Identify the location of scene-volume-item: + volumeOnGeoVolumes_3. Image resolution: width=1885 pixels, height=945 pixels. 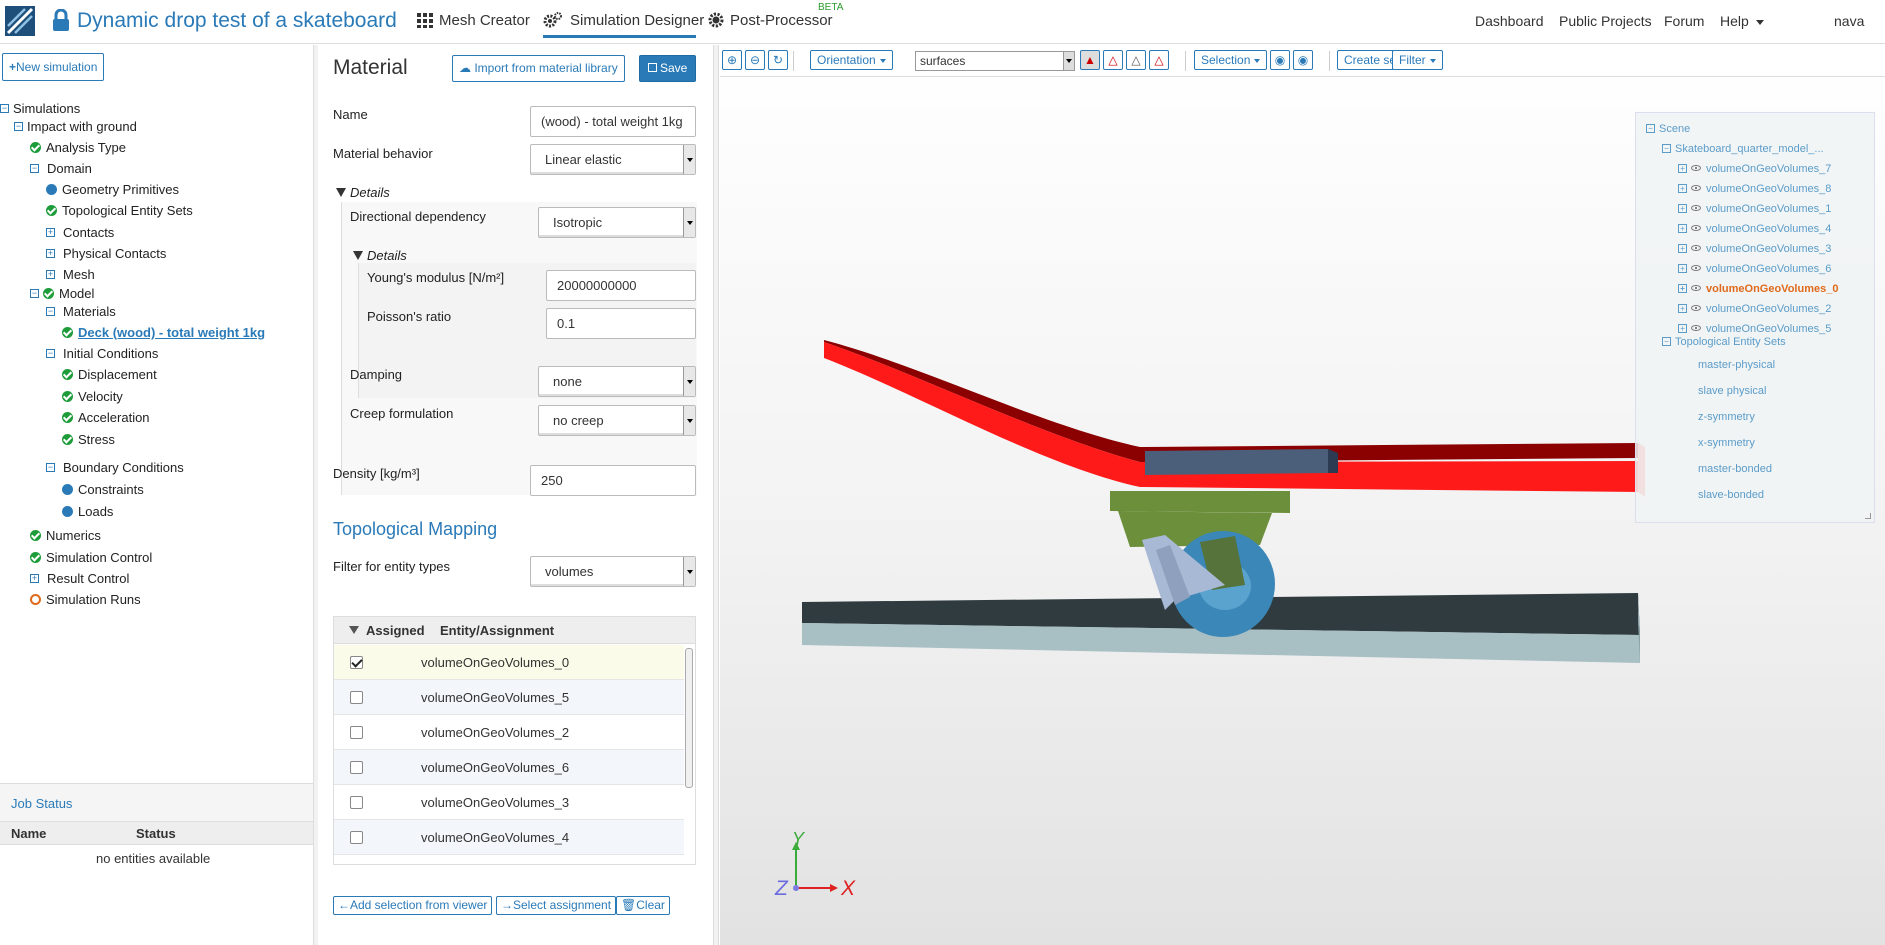
(1754, 249).